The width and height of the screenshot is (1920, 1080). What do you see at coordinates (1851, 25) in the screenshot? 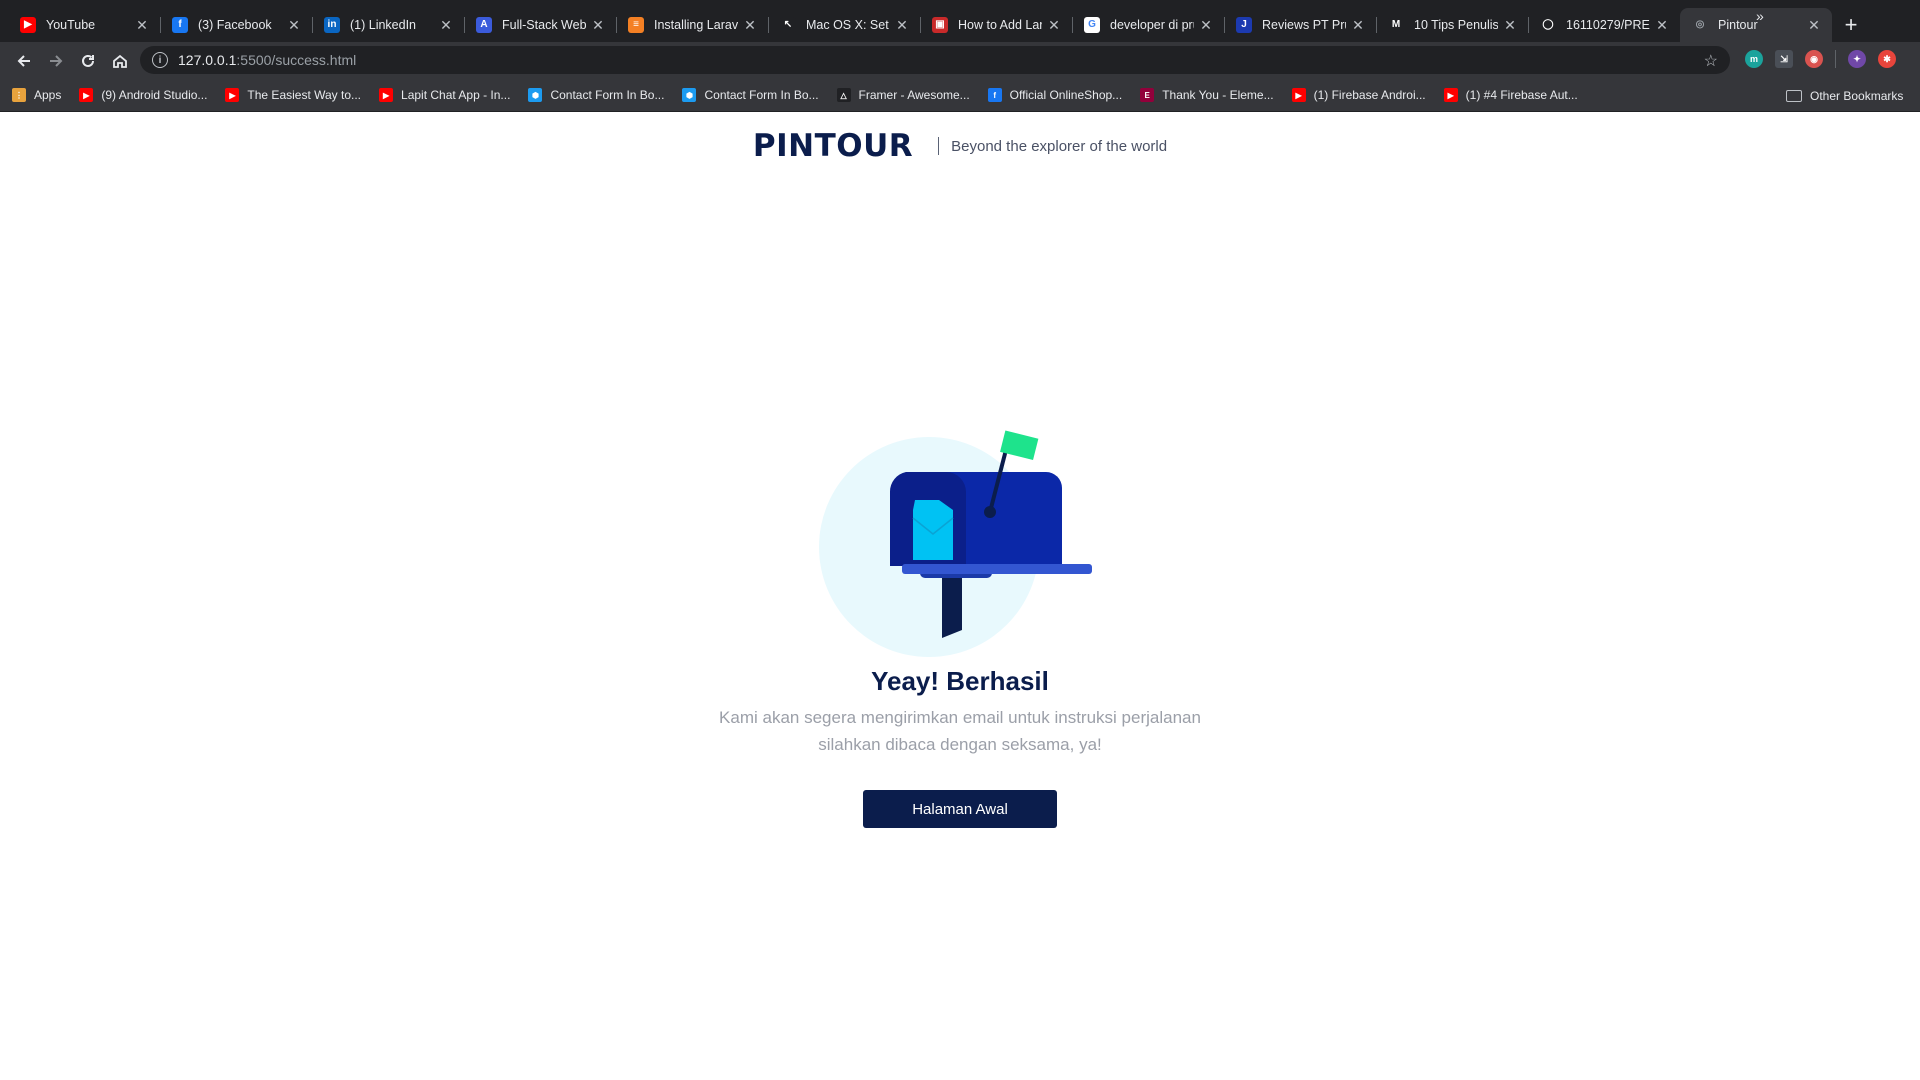
I see `new-tab-button: +` at bounding box center [1851, 25].